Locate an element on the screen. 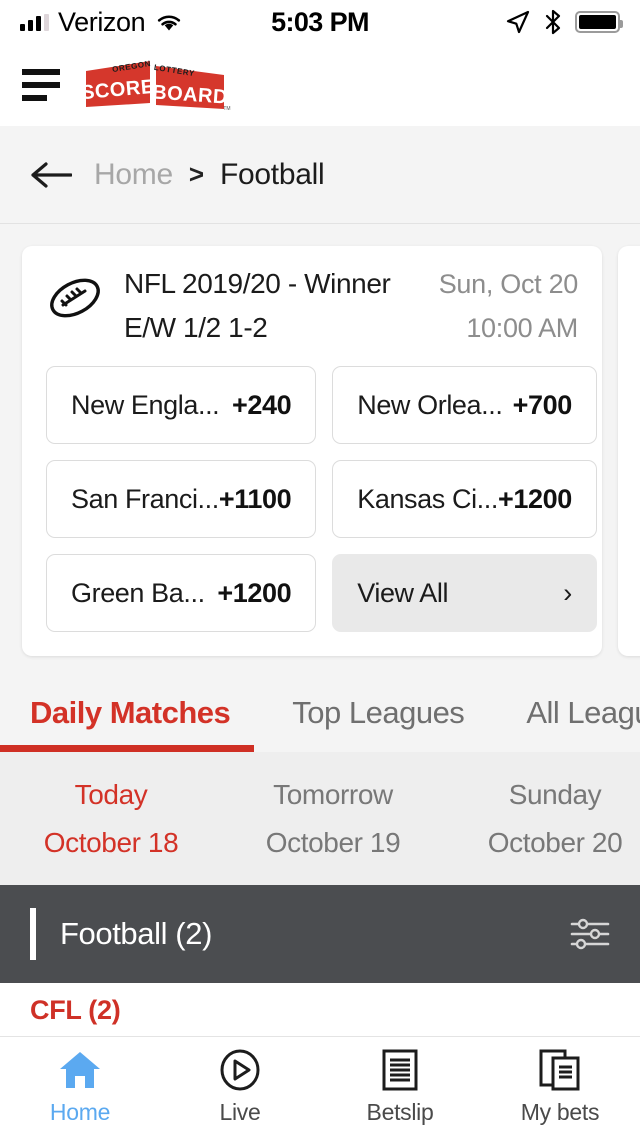 The width and height of the screenshot is (640, 1136). breadcrumb: Home > Football is located at coordinates (320, 175).